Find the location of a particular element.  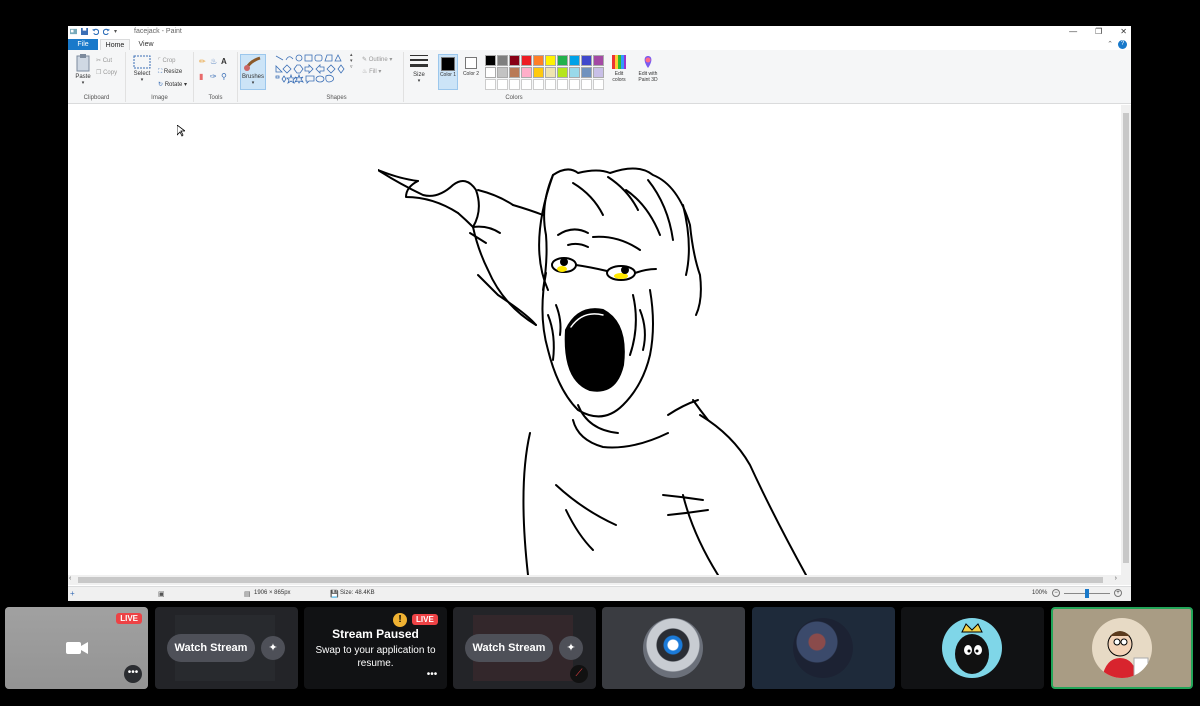

shapes-gallery is located at coordinates (316, 70).